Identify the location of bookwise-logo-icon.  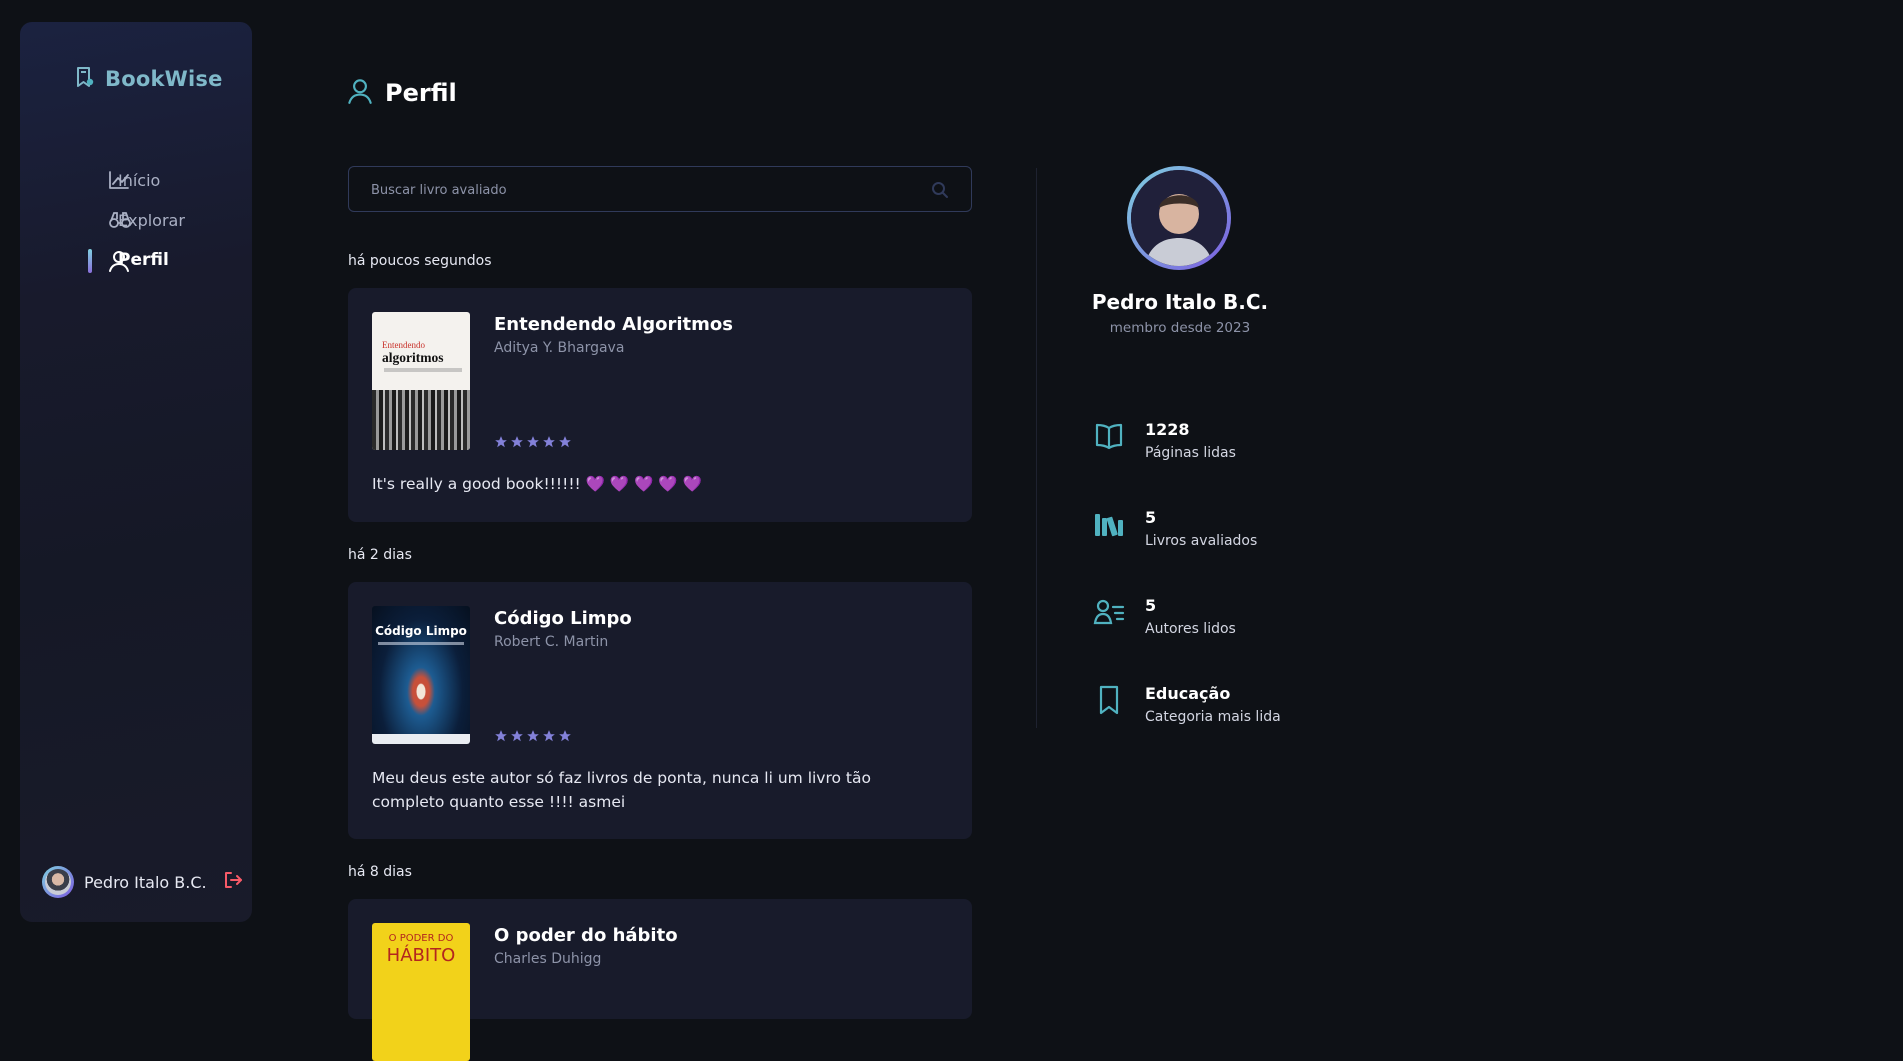
(85, 79).